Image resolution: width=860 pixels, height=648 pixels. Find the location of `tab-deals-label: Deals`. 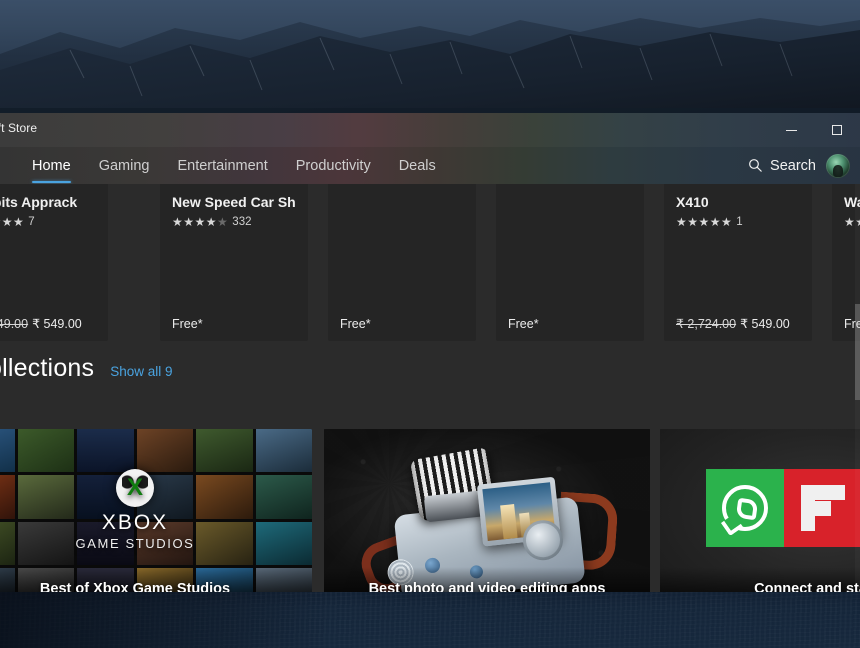

tab-deals-label: Deals is located at coordinates (417, 165).